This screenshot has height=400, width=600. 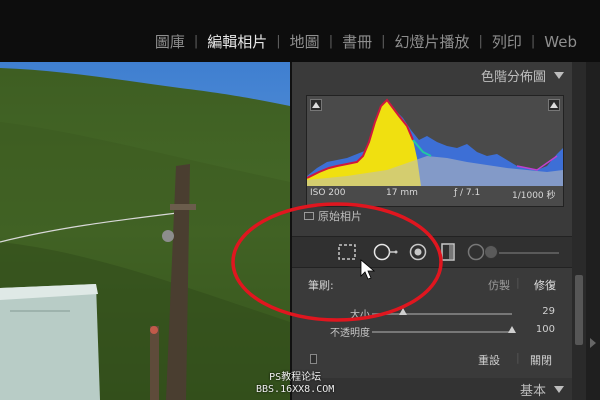 I want to click on opacity-label: 不透明度, so click(x=350, y=333).